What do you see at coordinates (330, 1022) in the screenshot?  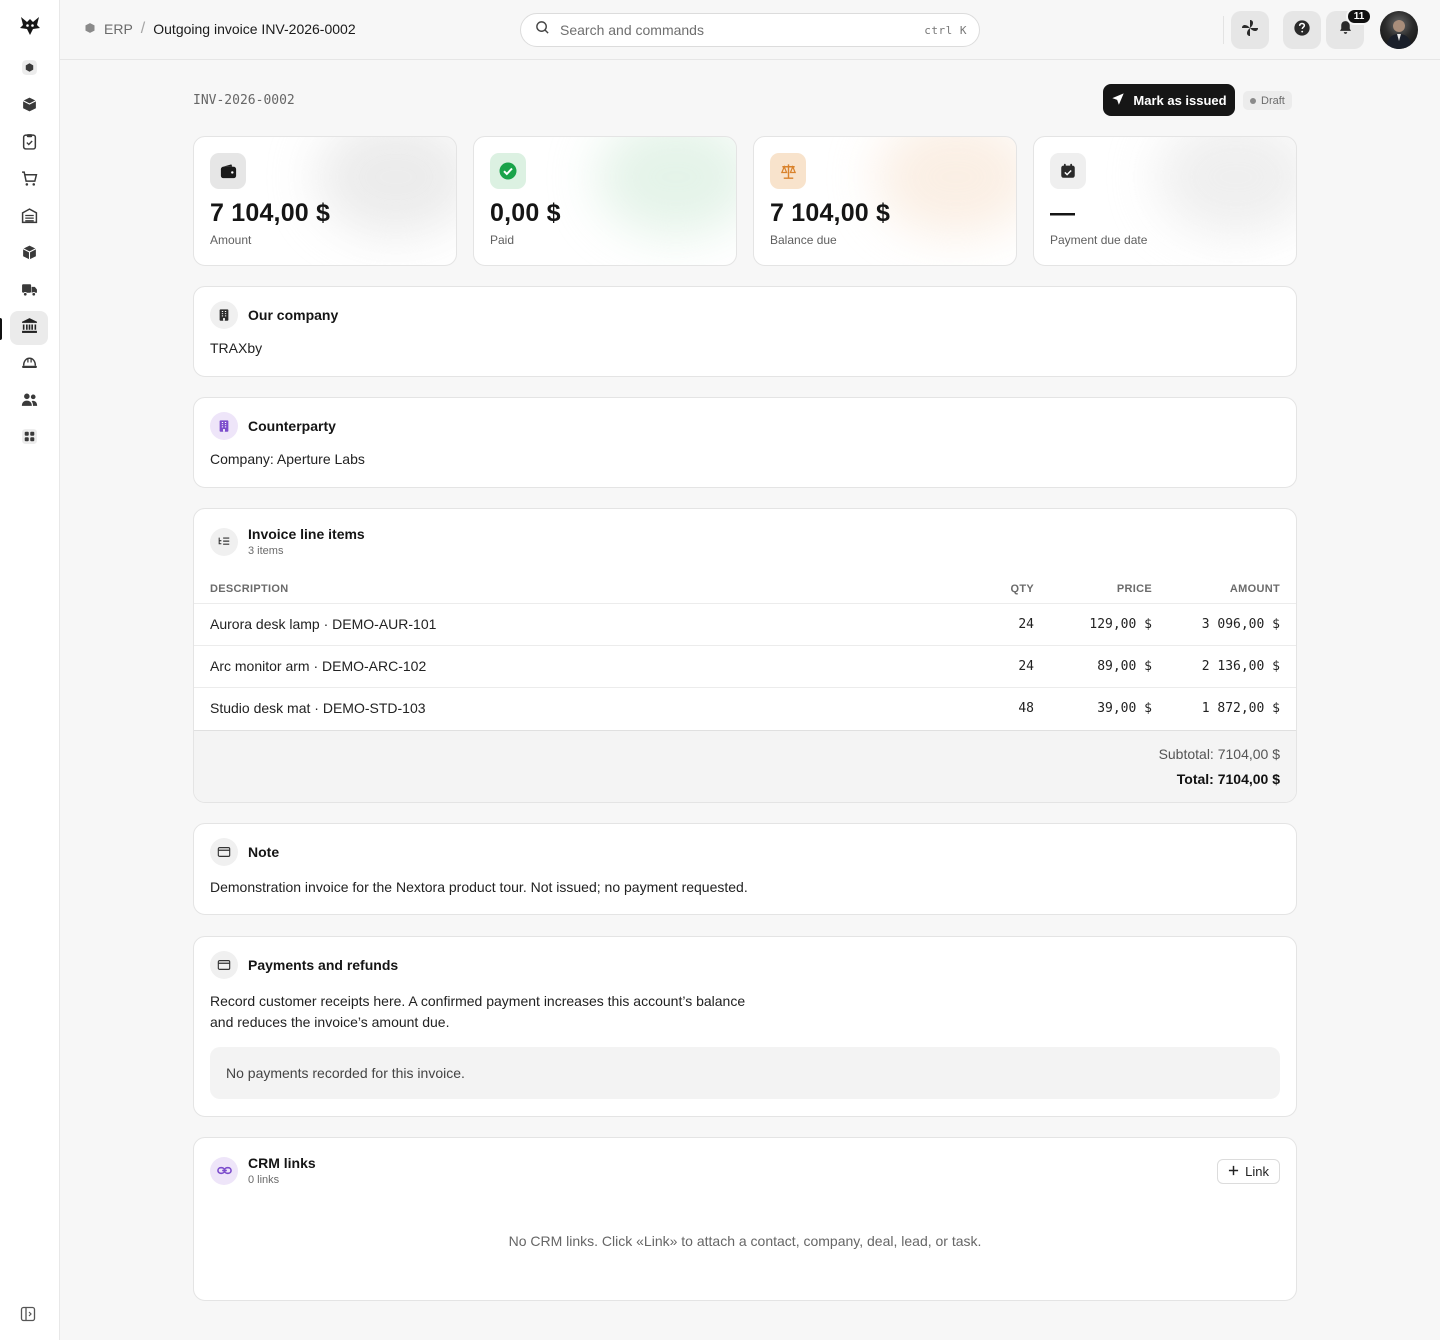 I see `payments-description-line: and reduces the invoice’s amount due.` at bounding box center [330, 1022].